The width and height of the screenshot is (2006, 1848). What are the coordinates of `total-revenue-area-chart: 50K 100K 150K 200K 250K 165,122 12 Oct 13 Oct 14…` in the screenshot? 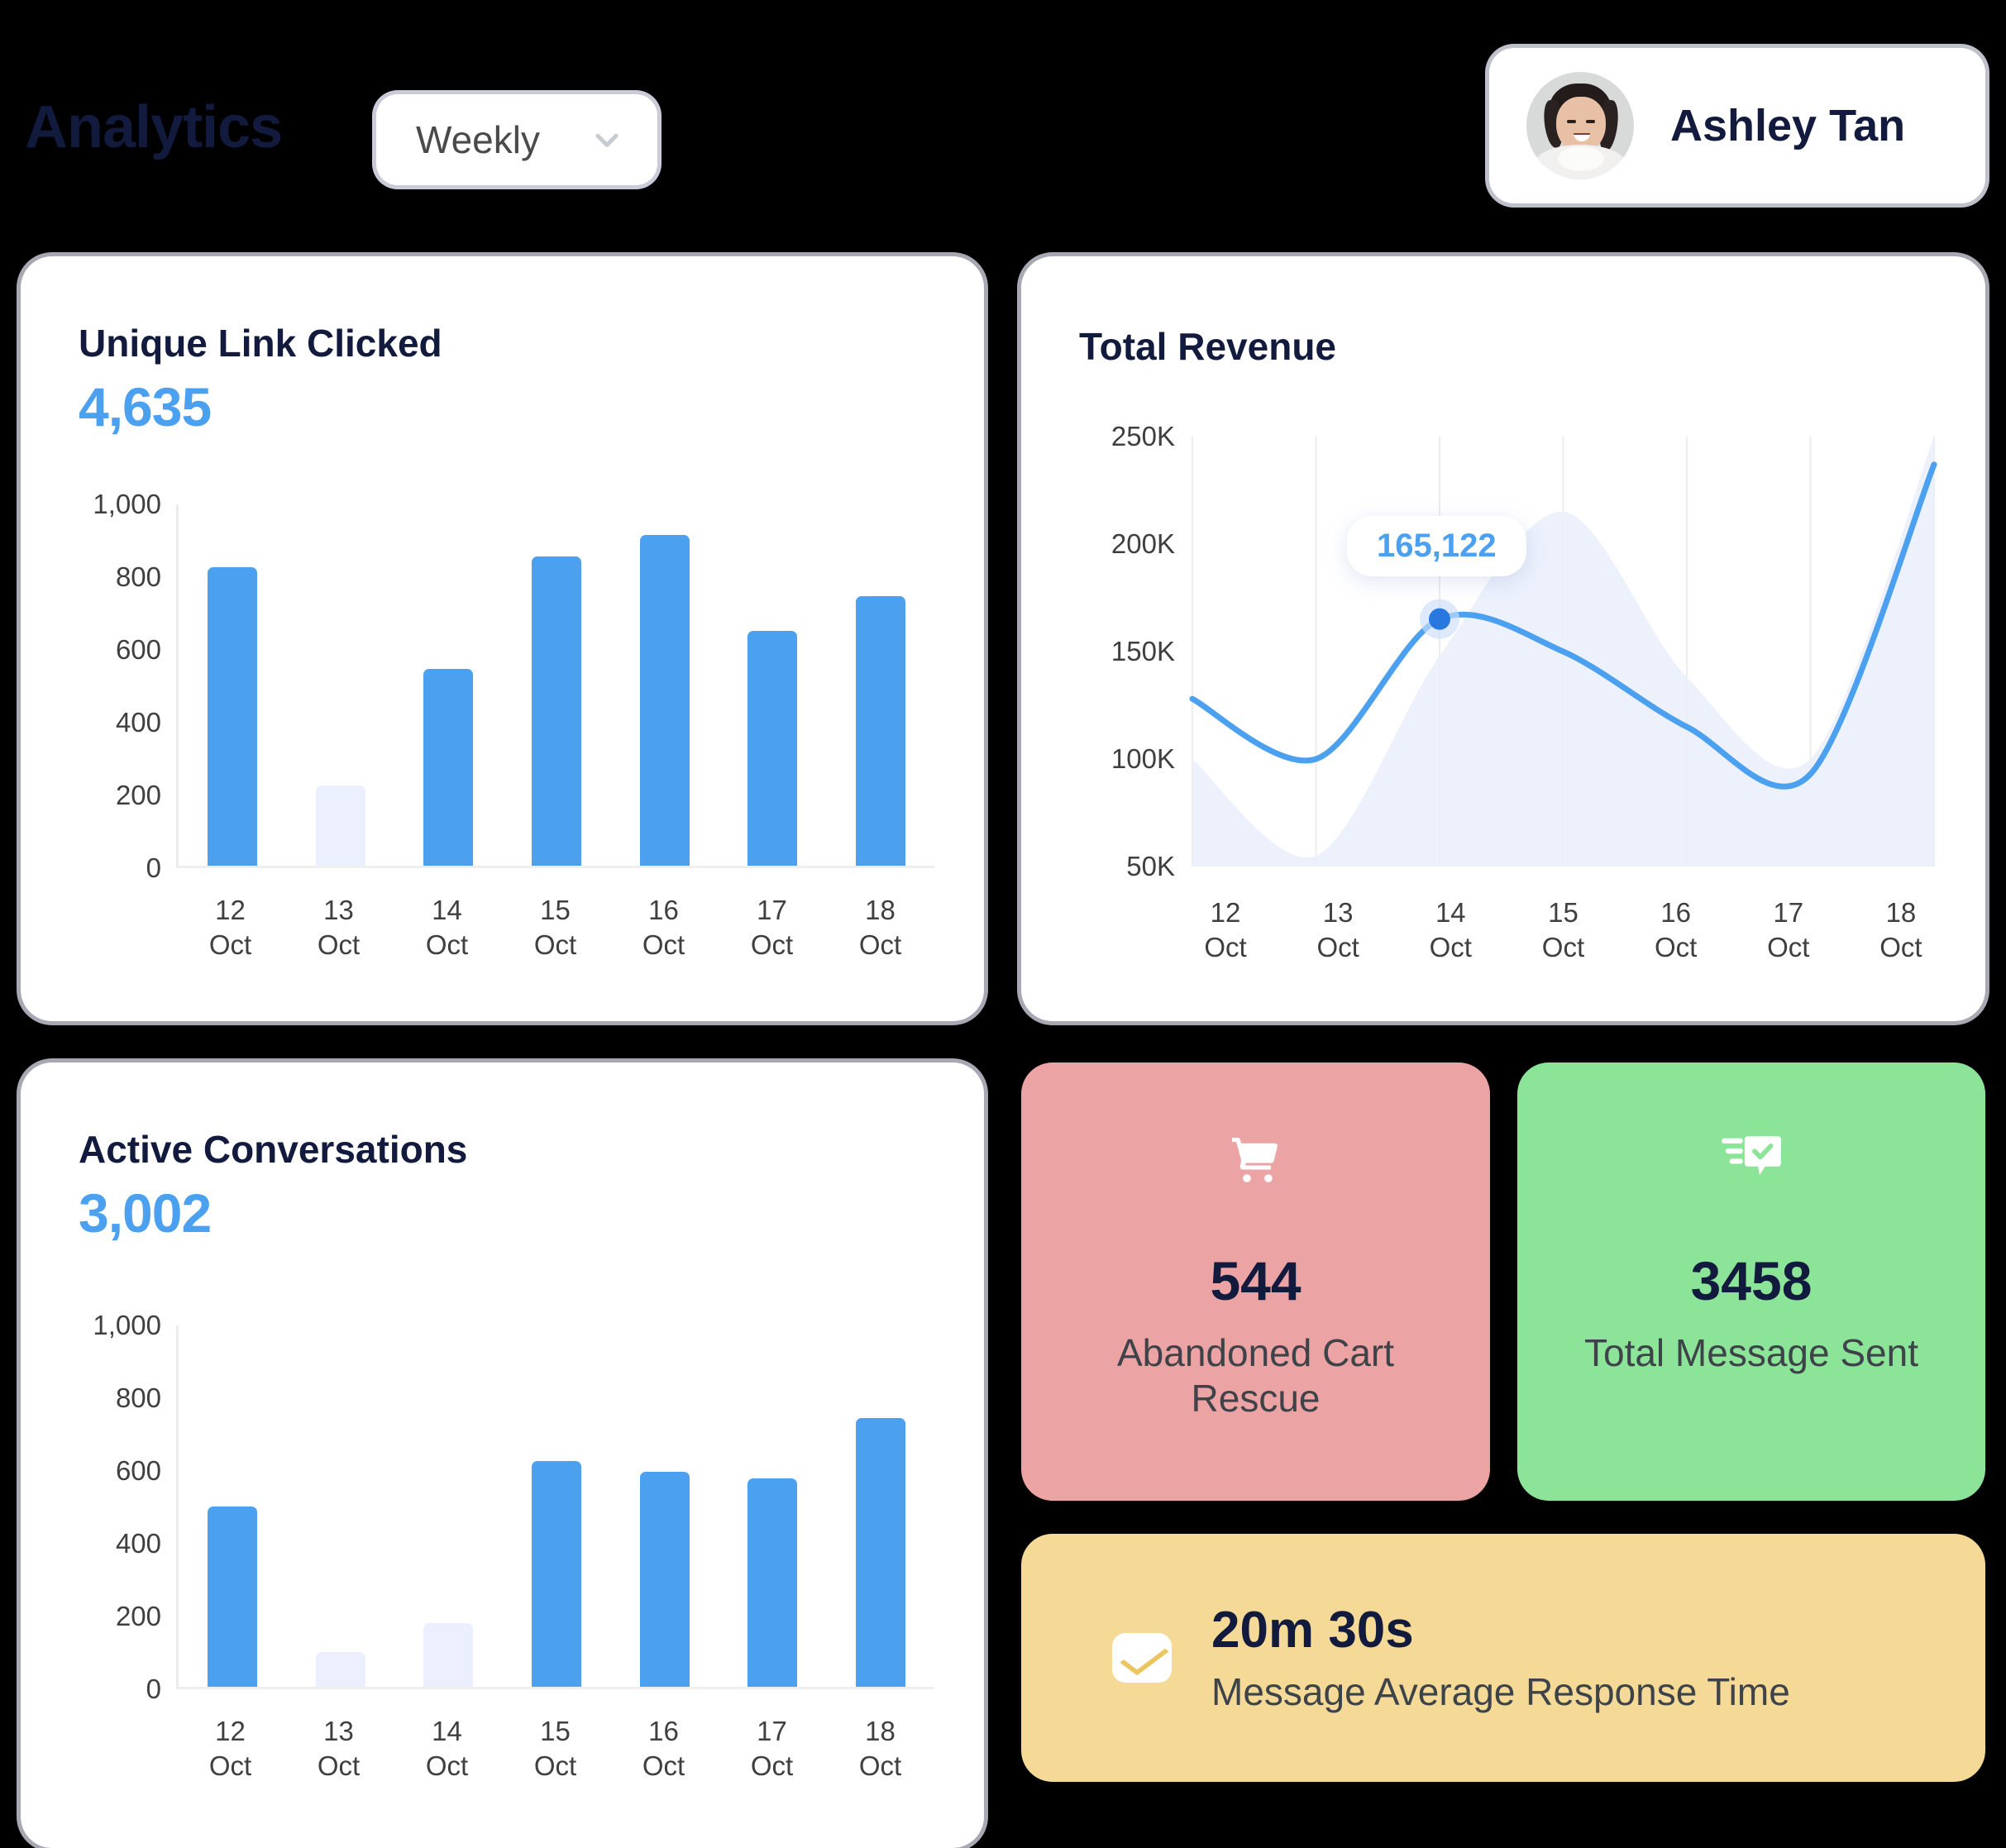 It's located at (1504, 691).